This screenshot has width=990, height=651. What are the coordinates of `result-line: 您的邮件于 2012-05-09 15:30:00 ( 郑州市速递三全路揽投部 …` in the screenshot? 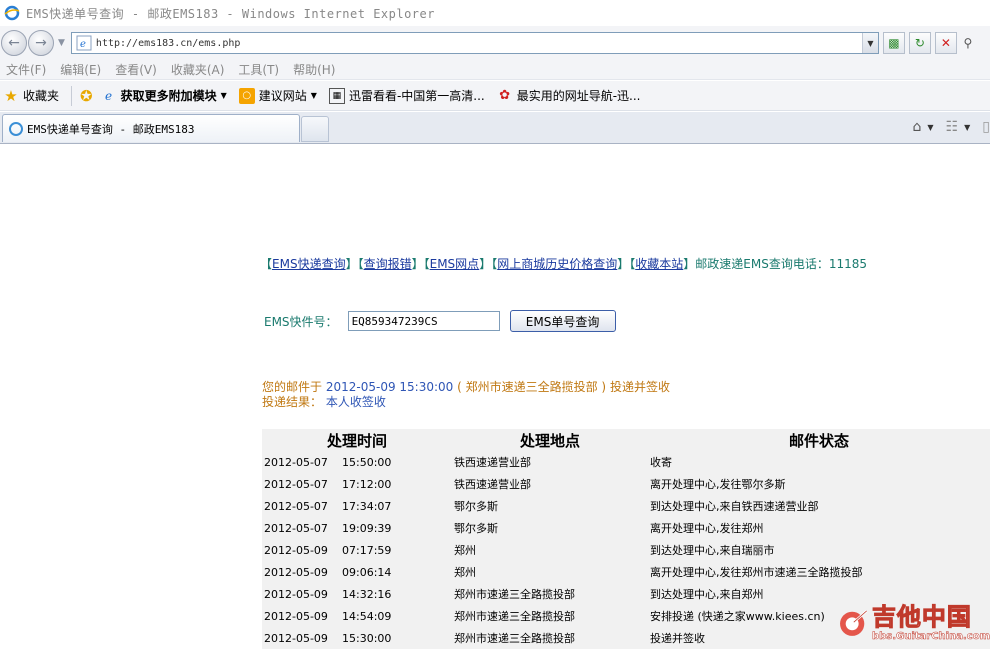 It's located at (466, 387).